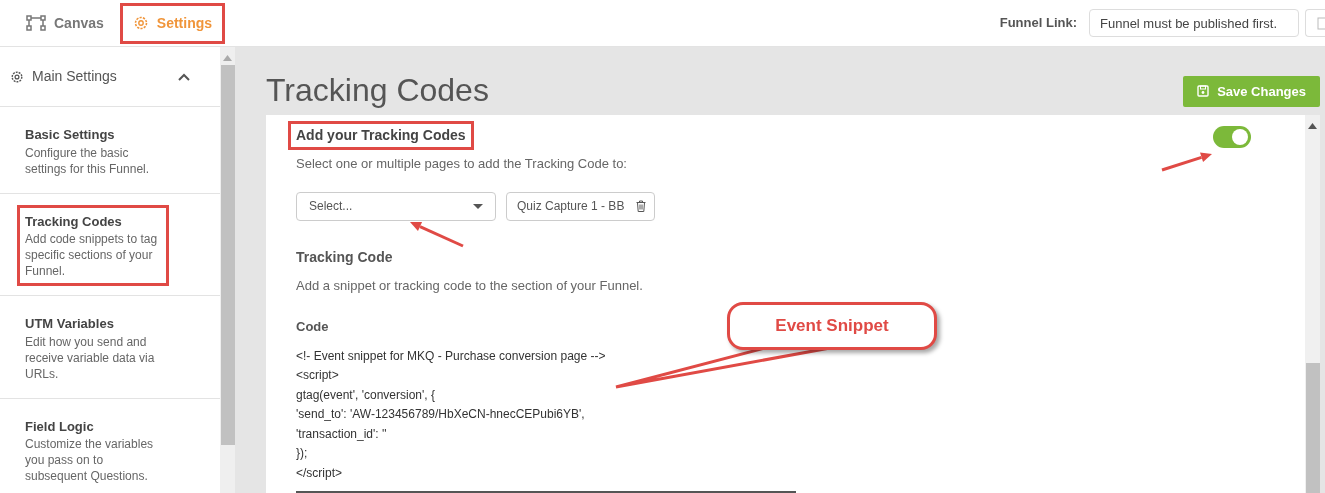 This screenshot has width=1325, height=493. What do you see at coordinates (832, 326) in the screenshot?
I see `callout-bubble: Event Snippet` at bounding box center [832, 326].